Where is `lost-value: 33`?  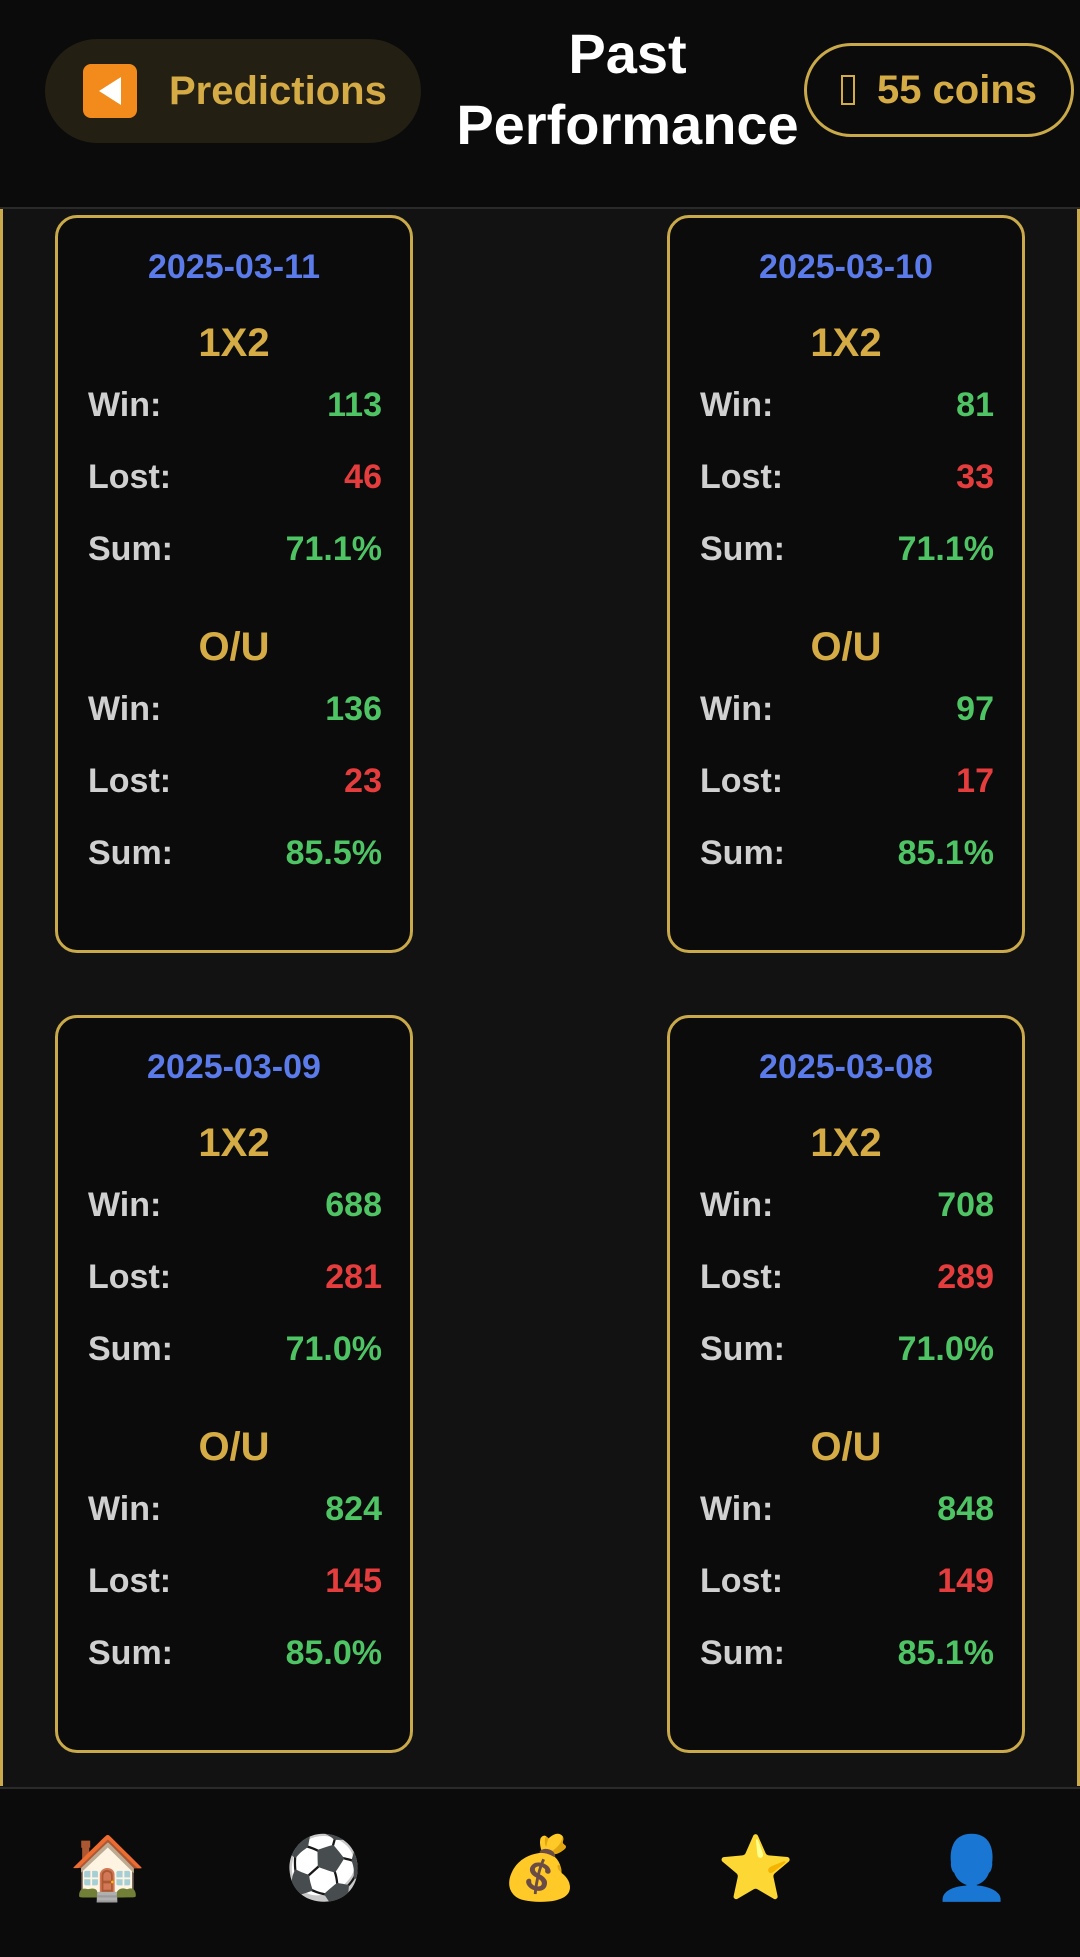
lost-value: 33 is located at coordinates (975, 477).